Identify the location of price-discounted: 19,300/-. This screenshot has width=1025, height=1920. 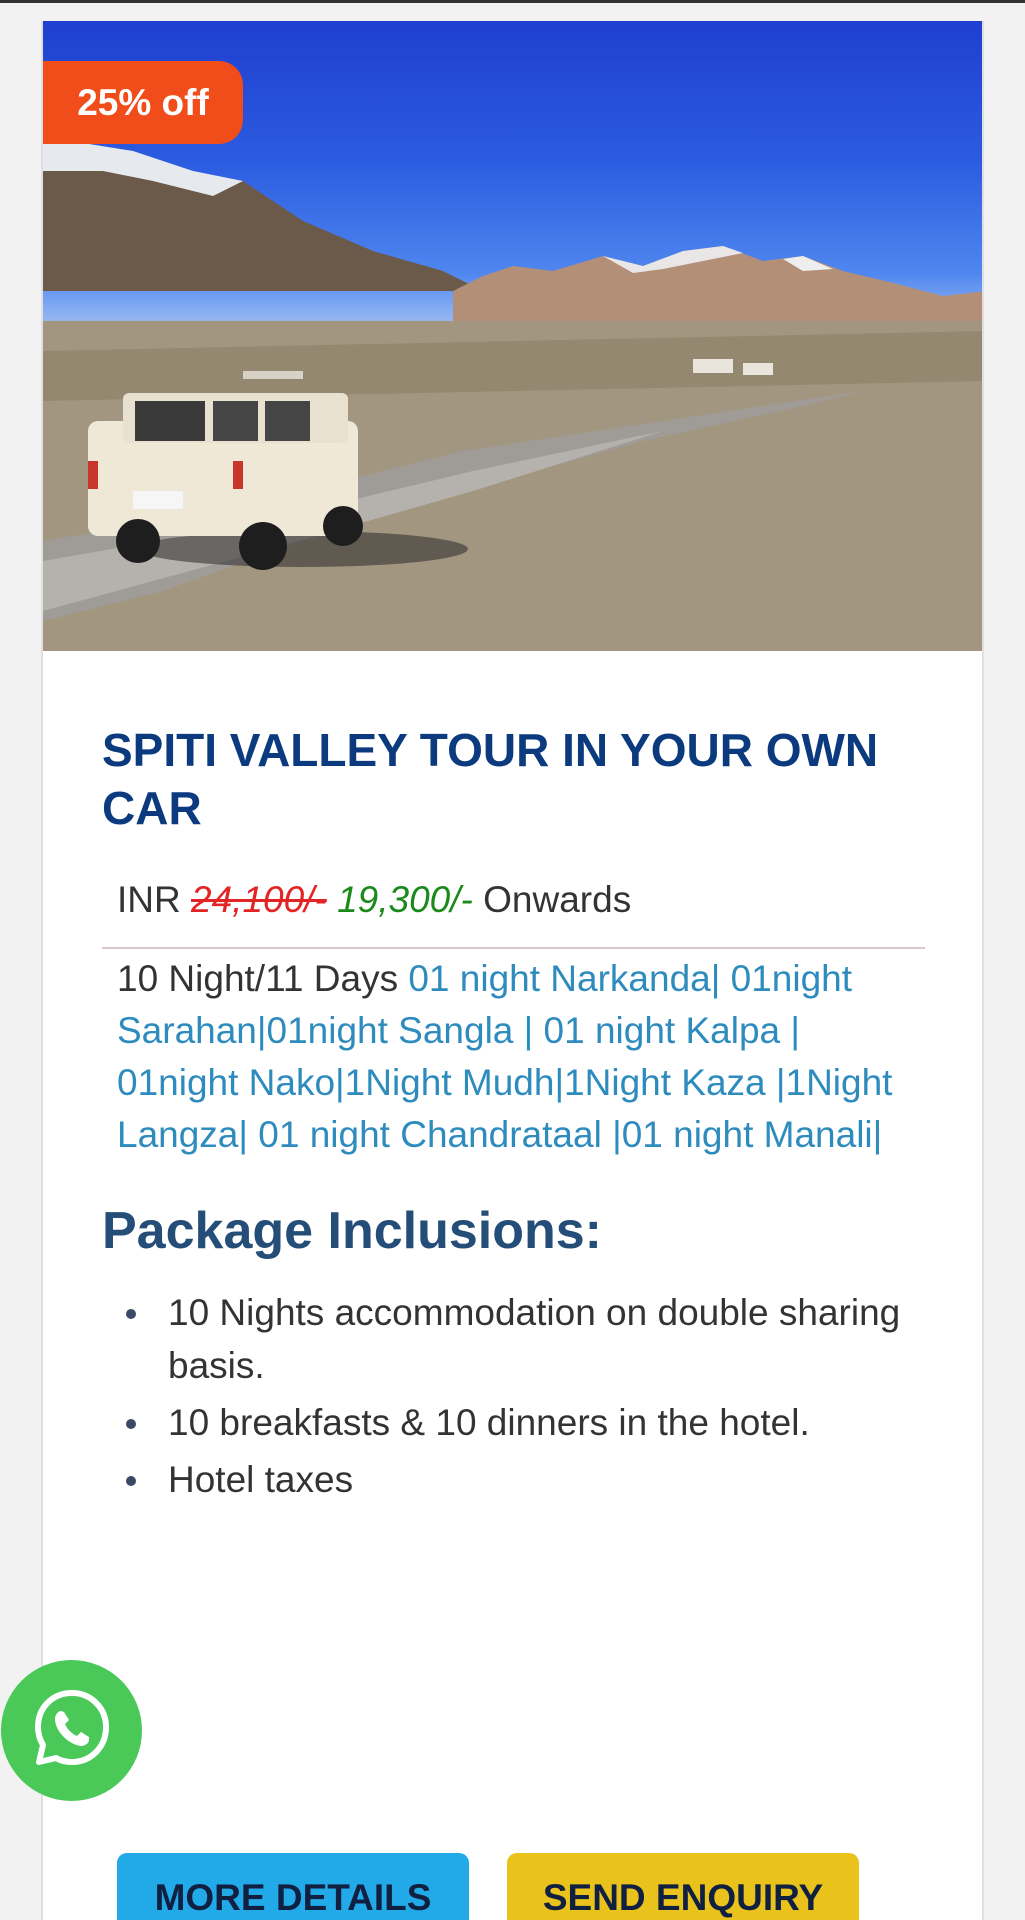
(405, 899).